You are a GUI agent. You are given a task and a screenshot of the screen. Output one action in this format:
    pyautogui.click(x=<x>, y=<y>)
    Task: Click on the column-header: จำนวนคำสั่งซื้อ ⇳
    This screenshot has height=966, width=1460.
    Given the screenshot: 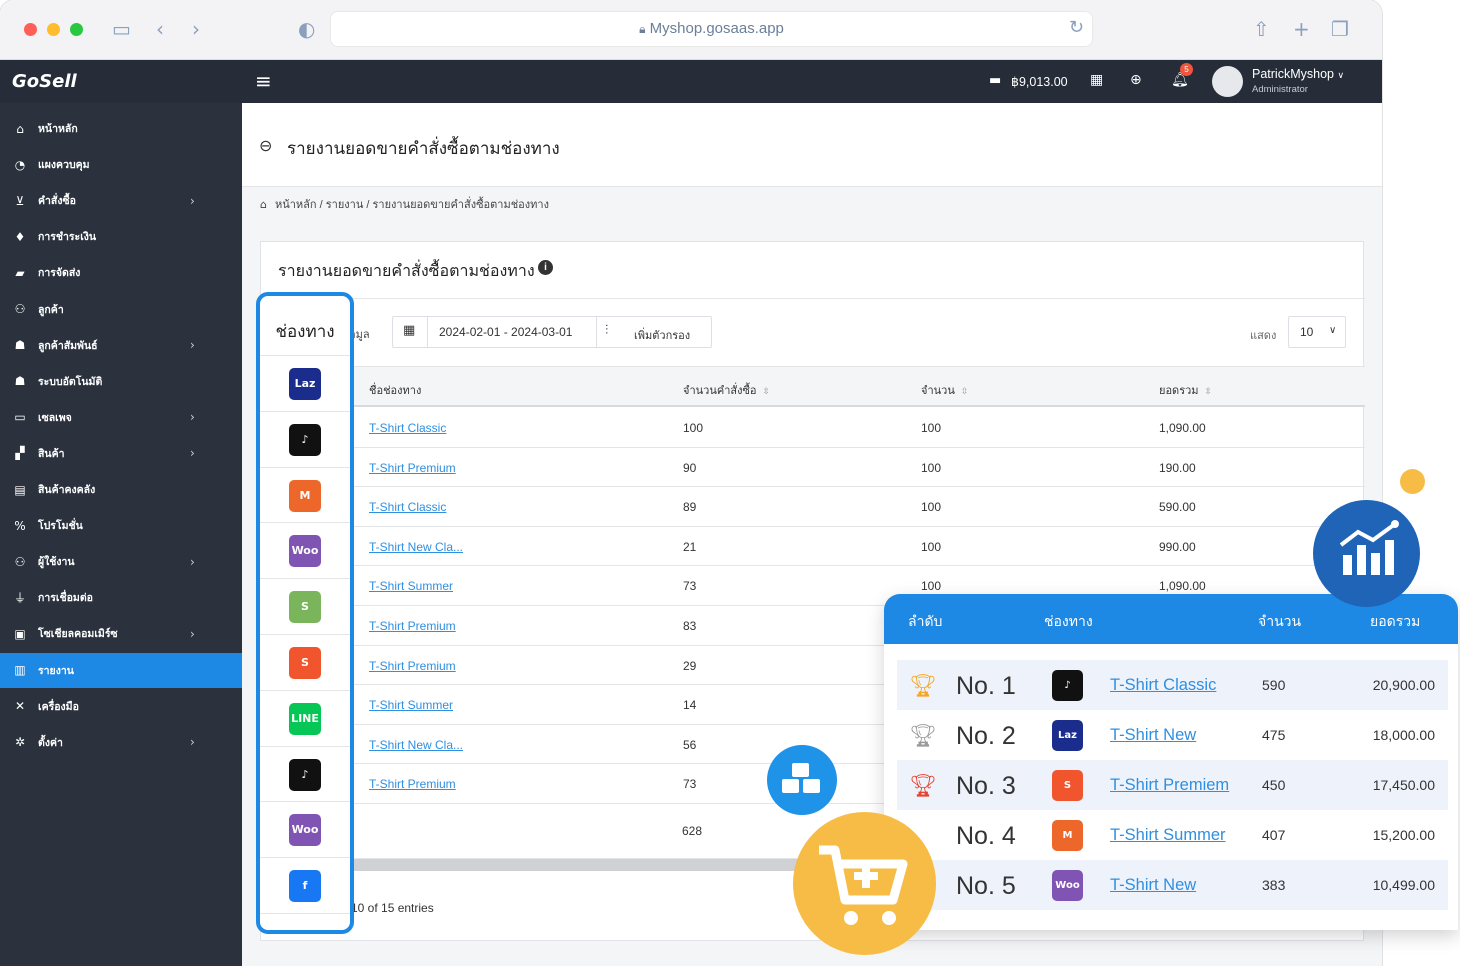 What is the action you would take?
    pyautogui.click(x=726, y=390)
    